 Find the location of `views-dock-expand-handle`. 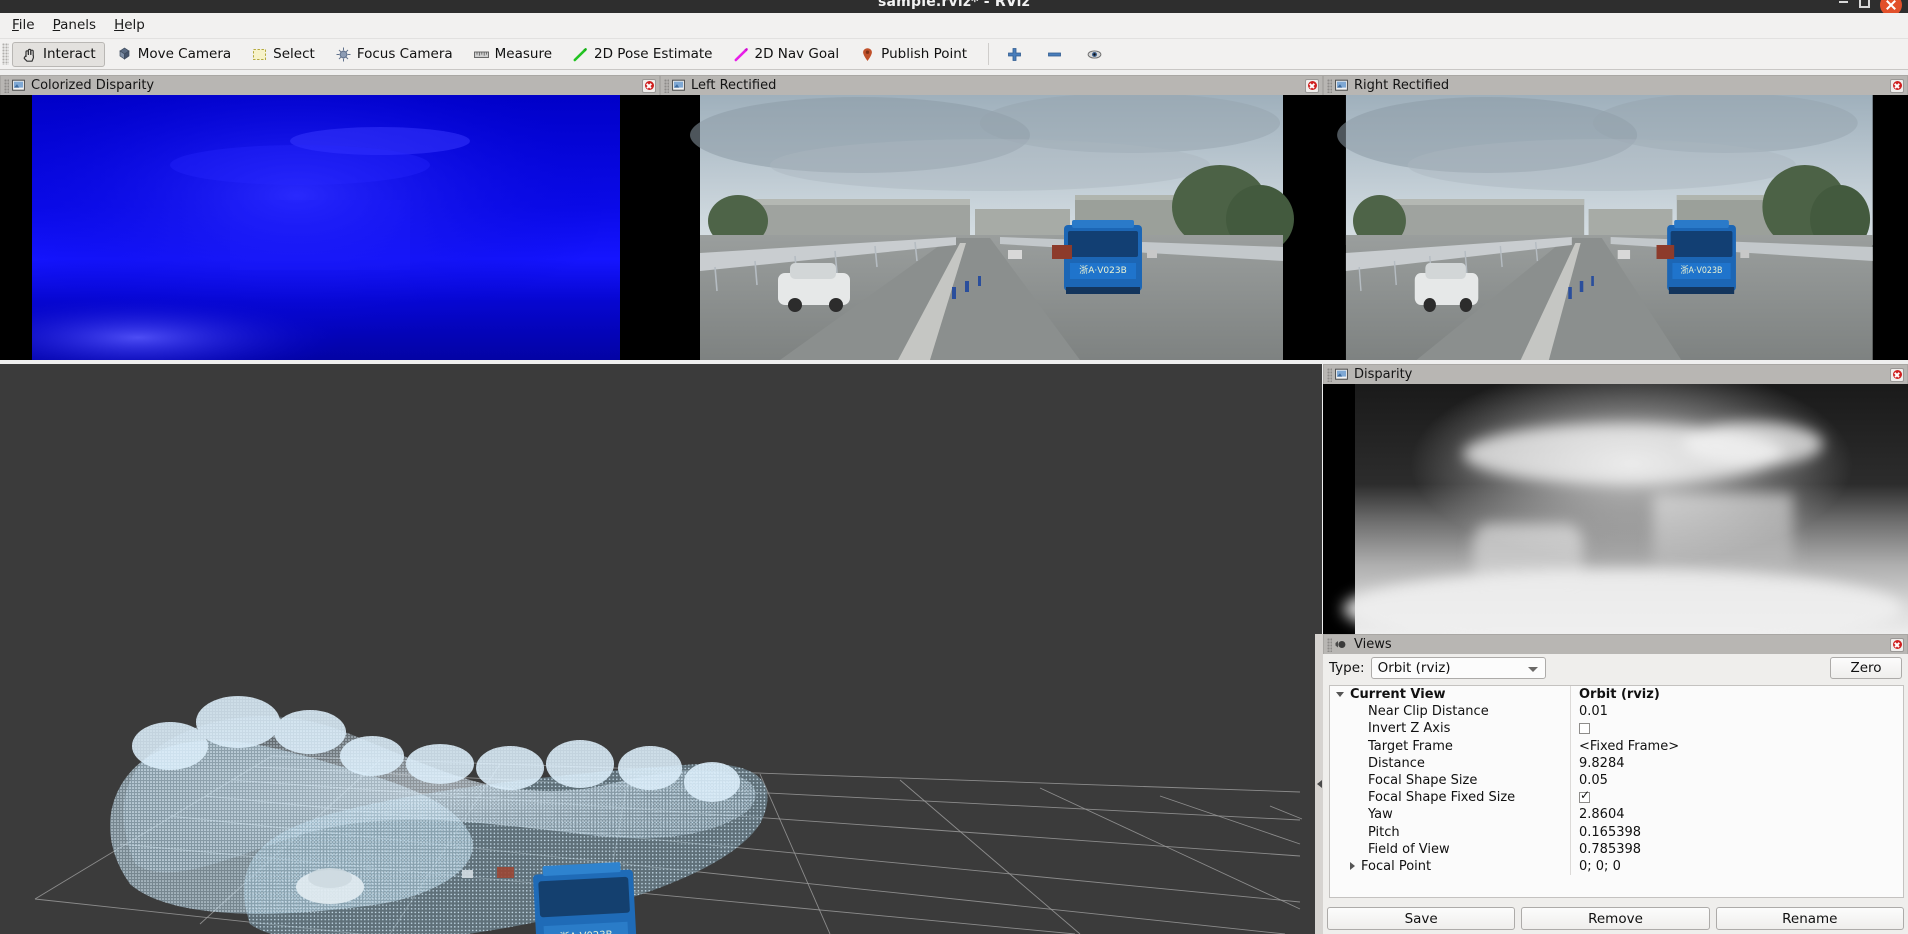

views-dock-expand-handle is located at coordinates (1319, 784).